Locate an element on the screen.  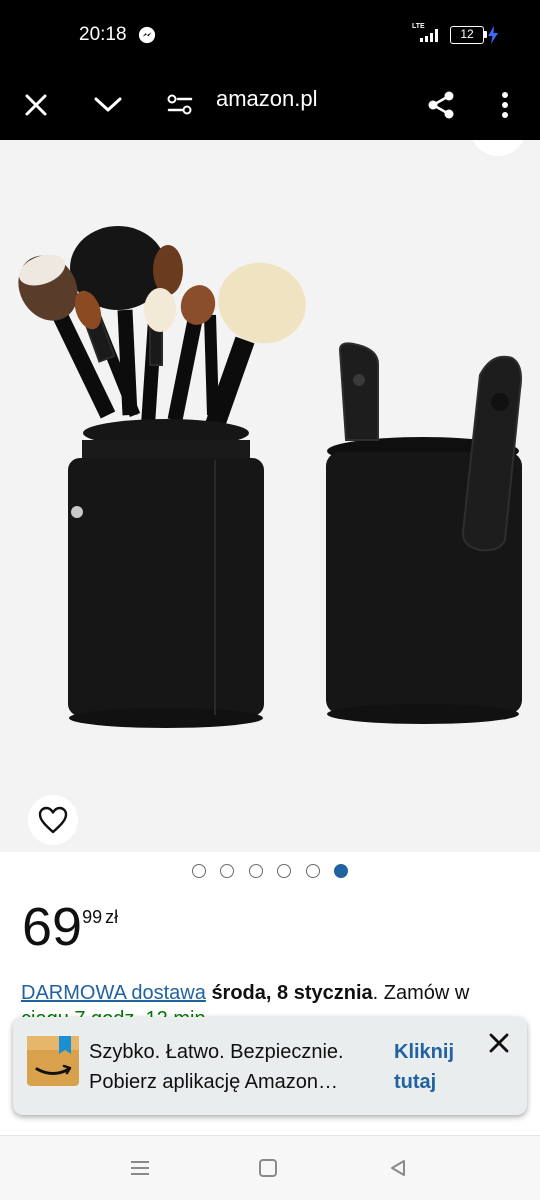
banner-line1: Szybko. Łatwo. Bezpiecznie. is located at coordinates (216, 1052).